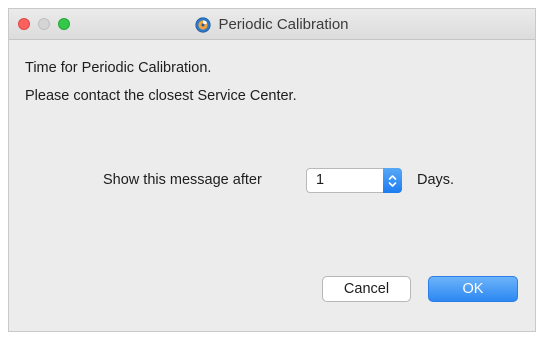 The height and width of the screenshot is (338, 543). I want to click on cancel-button: Cancel, so click(366, 289).